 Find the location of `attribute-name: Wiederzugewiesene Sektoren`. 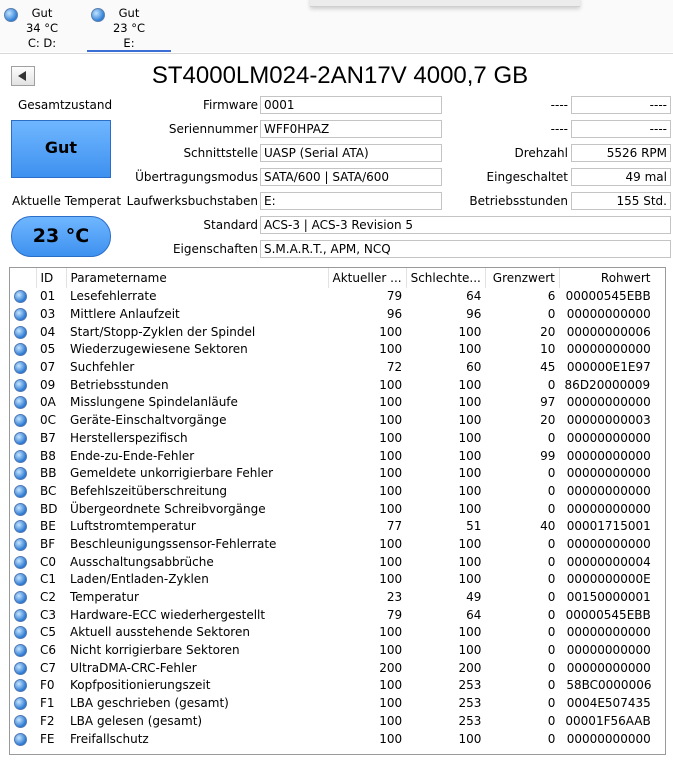

attribute-name: Wiederzugewiesene Sektoren is located at coordinates (159, 349).